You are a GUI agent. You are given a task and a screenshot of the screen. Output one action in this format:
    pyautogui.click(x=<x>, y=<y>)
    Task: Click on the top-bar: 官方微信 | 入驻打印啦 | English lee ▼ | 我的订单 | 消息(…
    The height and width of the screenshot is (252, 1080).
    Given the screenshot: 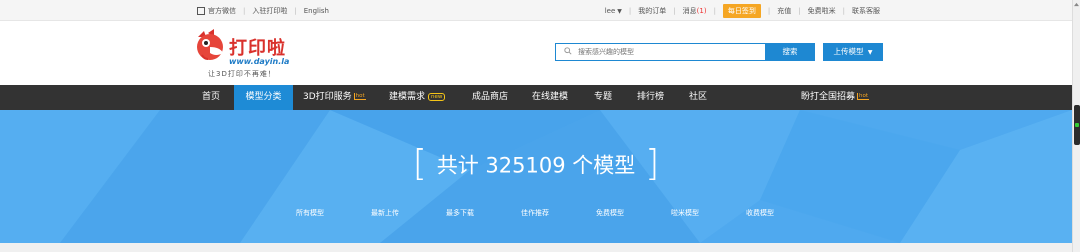 What is the action you would take?
    pyautogui.click(x=536, y=10)
    